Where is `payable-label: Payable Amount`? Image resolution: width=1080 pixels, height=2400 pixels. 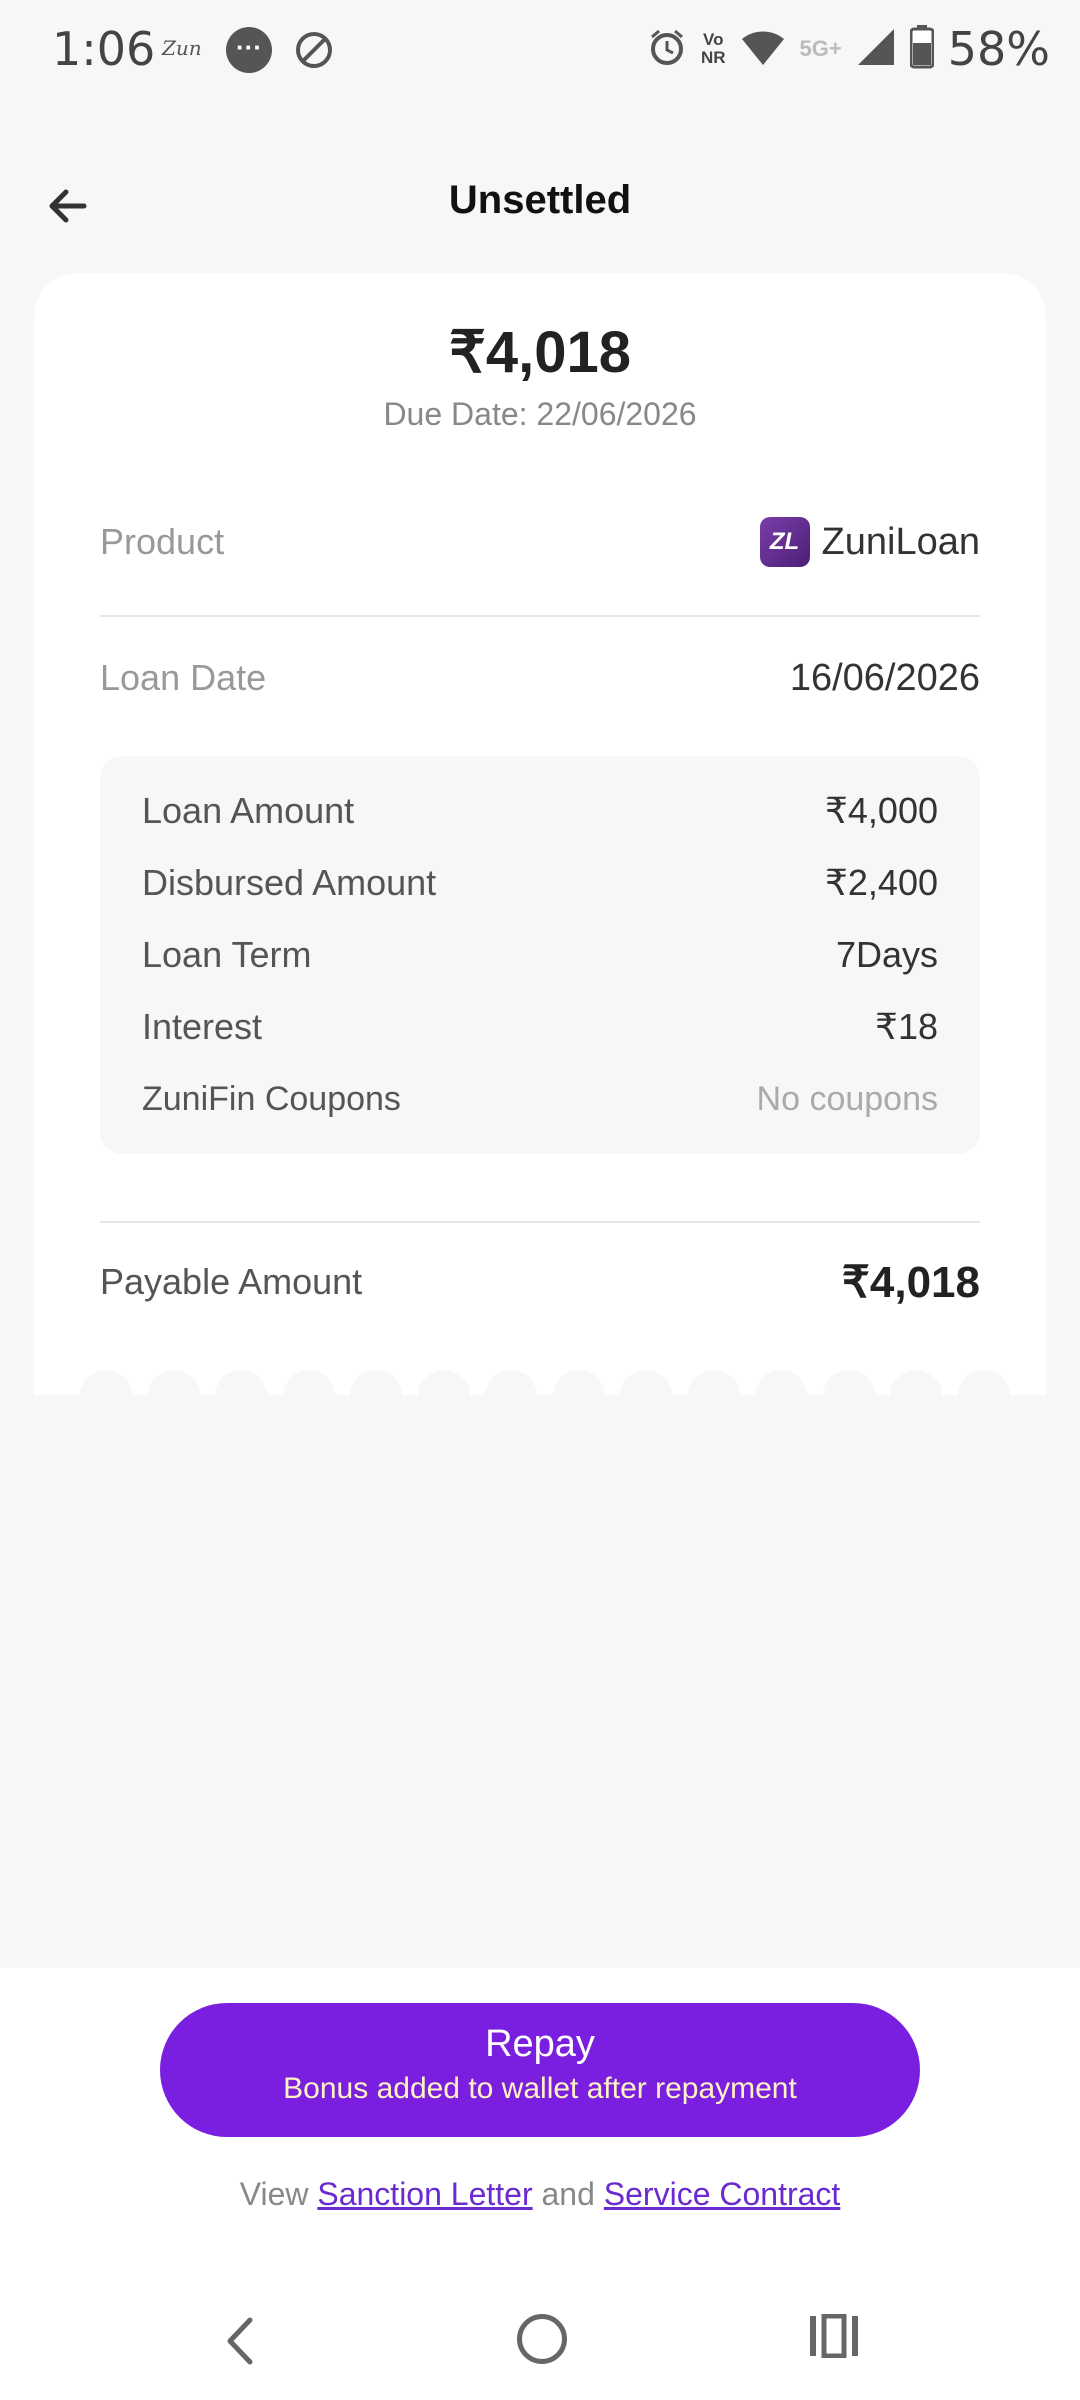
payable-label: Payable Amount is located at coordinates (231, 1281).